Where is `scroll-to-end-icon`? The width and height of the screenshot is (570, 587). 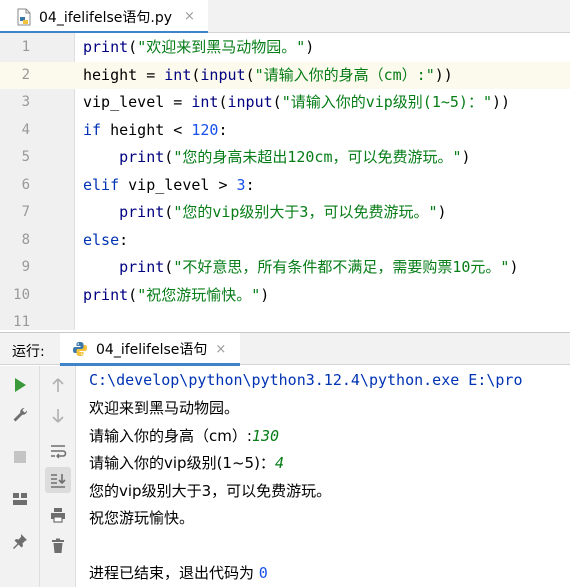 scroll-to-end-icon is located at coordinates (58, 481).